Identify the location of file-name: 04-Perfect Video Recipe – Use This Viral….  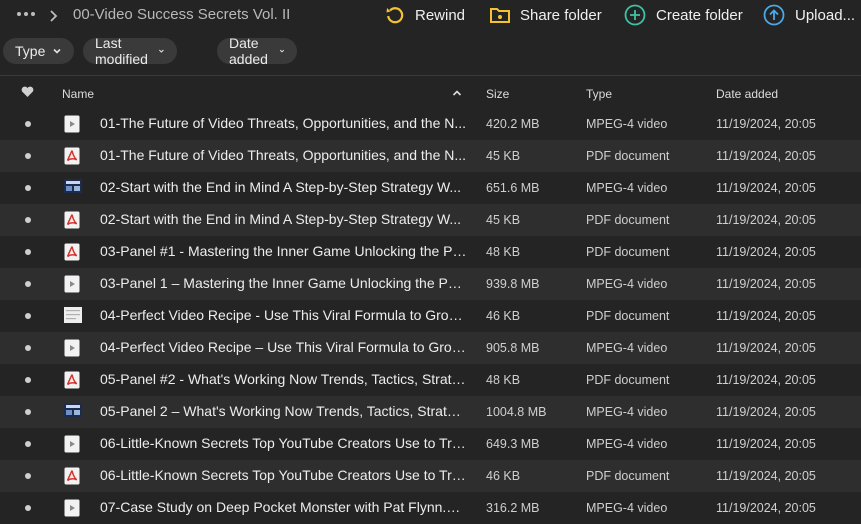
(284, 347).